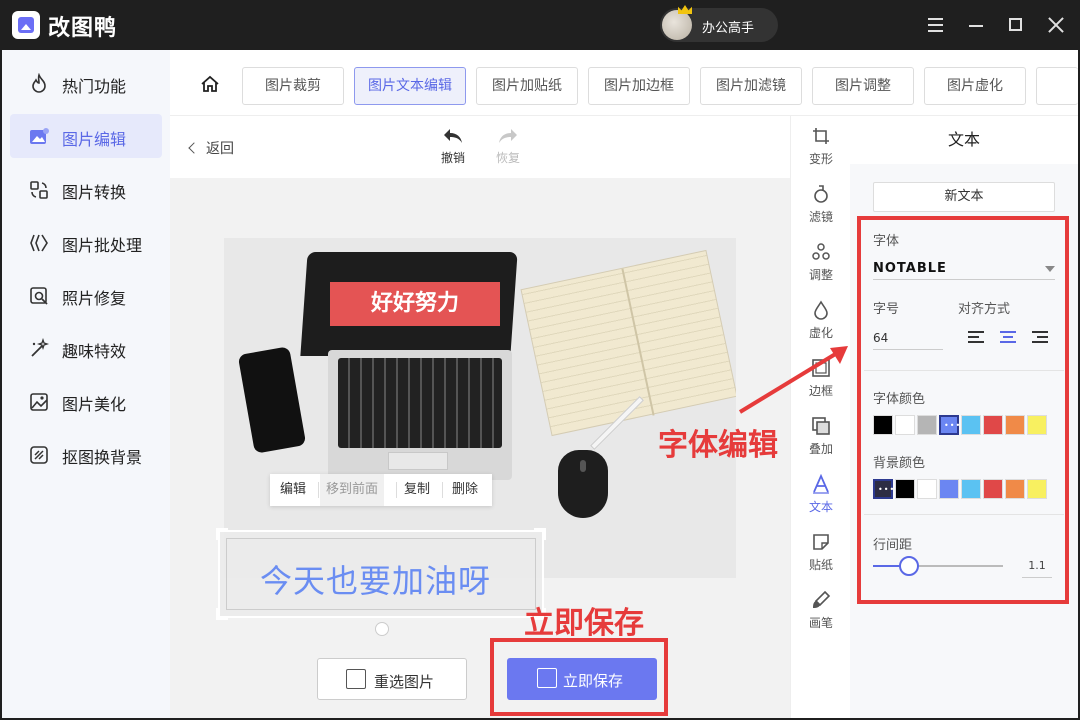 The width and height of the screenshot is (1080, 720). What do you see at coordinates (94, 298) in the screenshot?
I see `sidebar-item-label: 照片修复` at bounding box center [94, 298].